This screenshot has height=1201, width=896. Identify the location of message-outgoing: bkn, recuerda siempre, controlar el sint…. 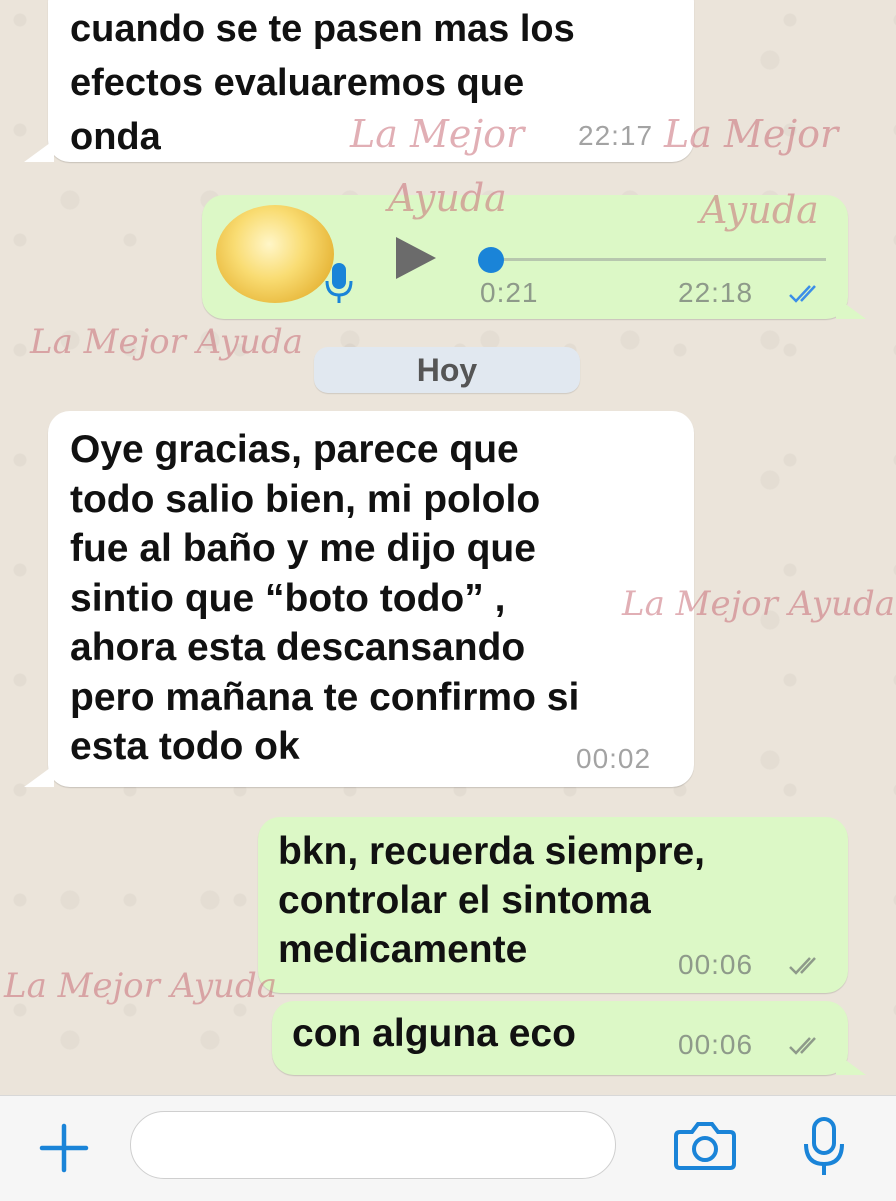
(553, 905).